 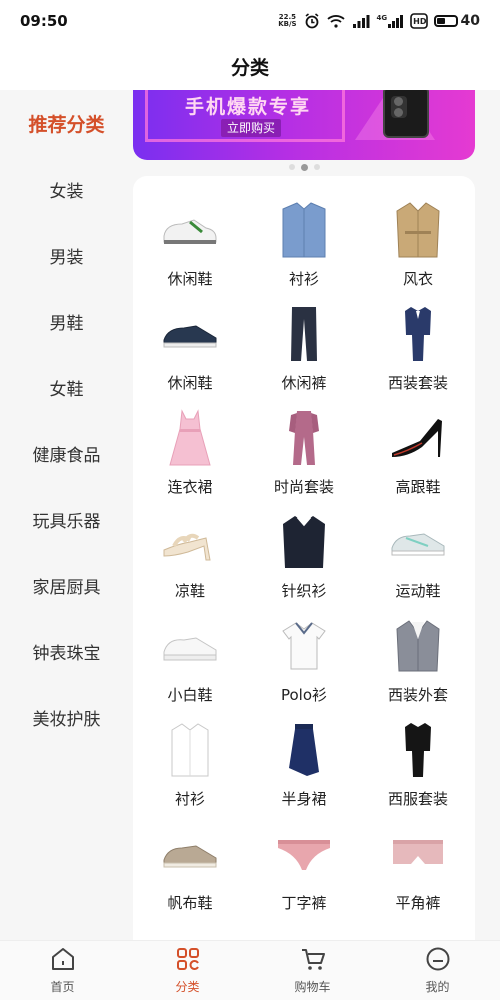 What do you see at coordinates (335, 21) in the screenshot?
I see `wifi-icon` at bounding box center [335, 21].